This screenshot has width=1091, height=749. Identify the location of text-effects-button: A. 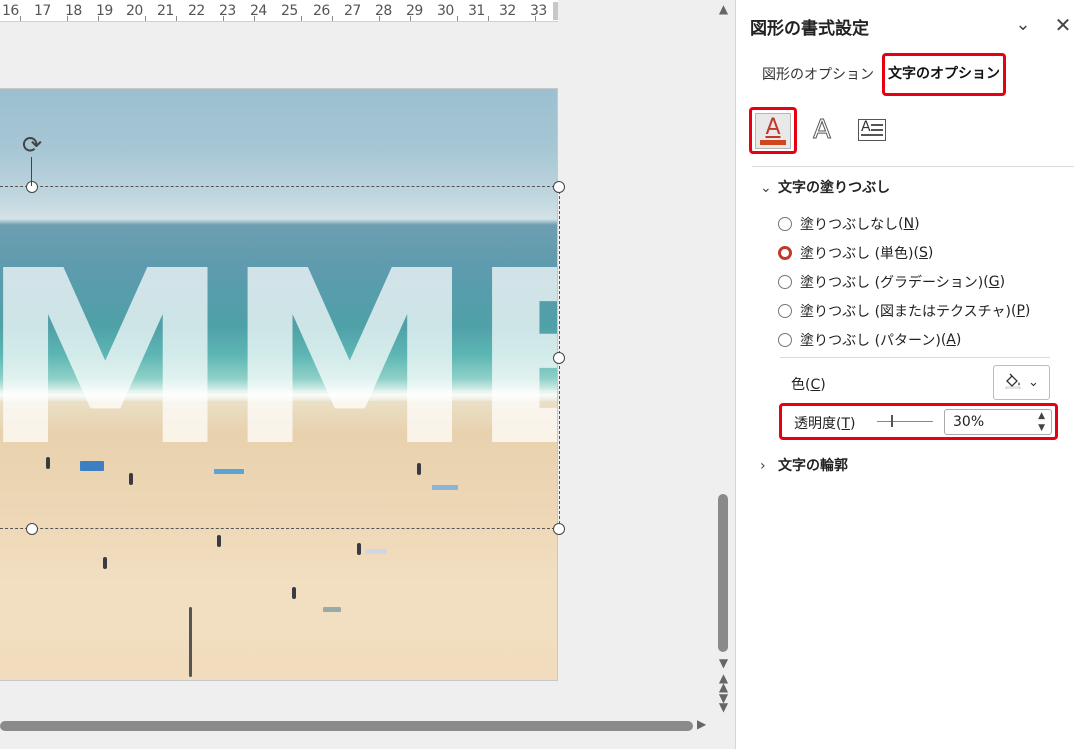
(822, 130).